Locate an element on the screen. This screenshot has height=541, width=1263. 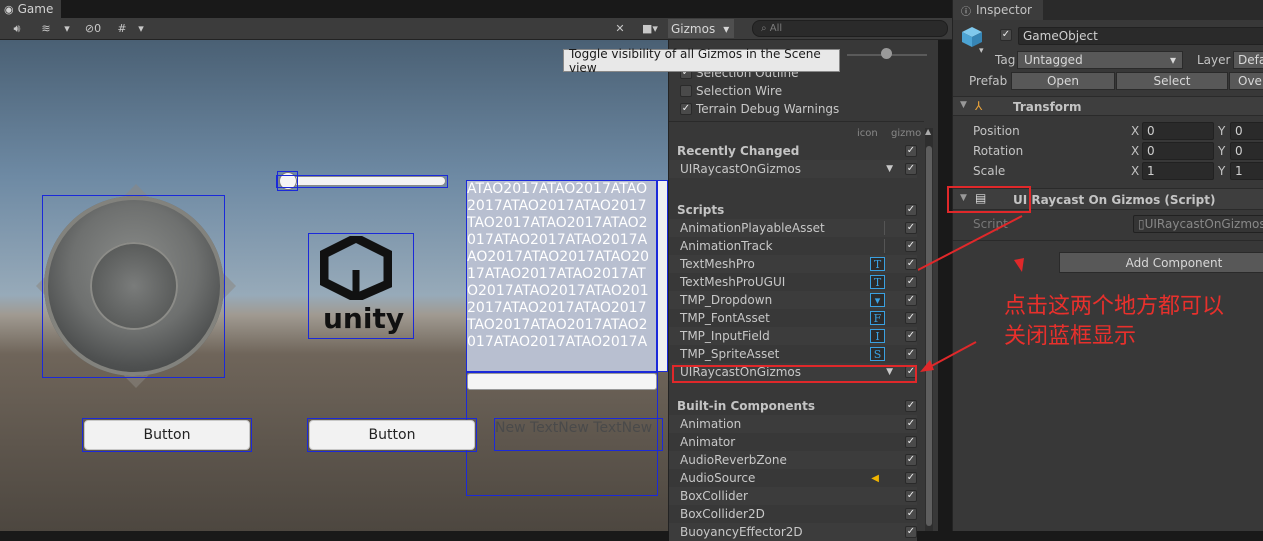
script-gizmo-icon: F is located at coordinates (877, 318).